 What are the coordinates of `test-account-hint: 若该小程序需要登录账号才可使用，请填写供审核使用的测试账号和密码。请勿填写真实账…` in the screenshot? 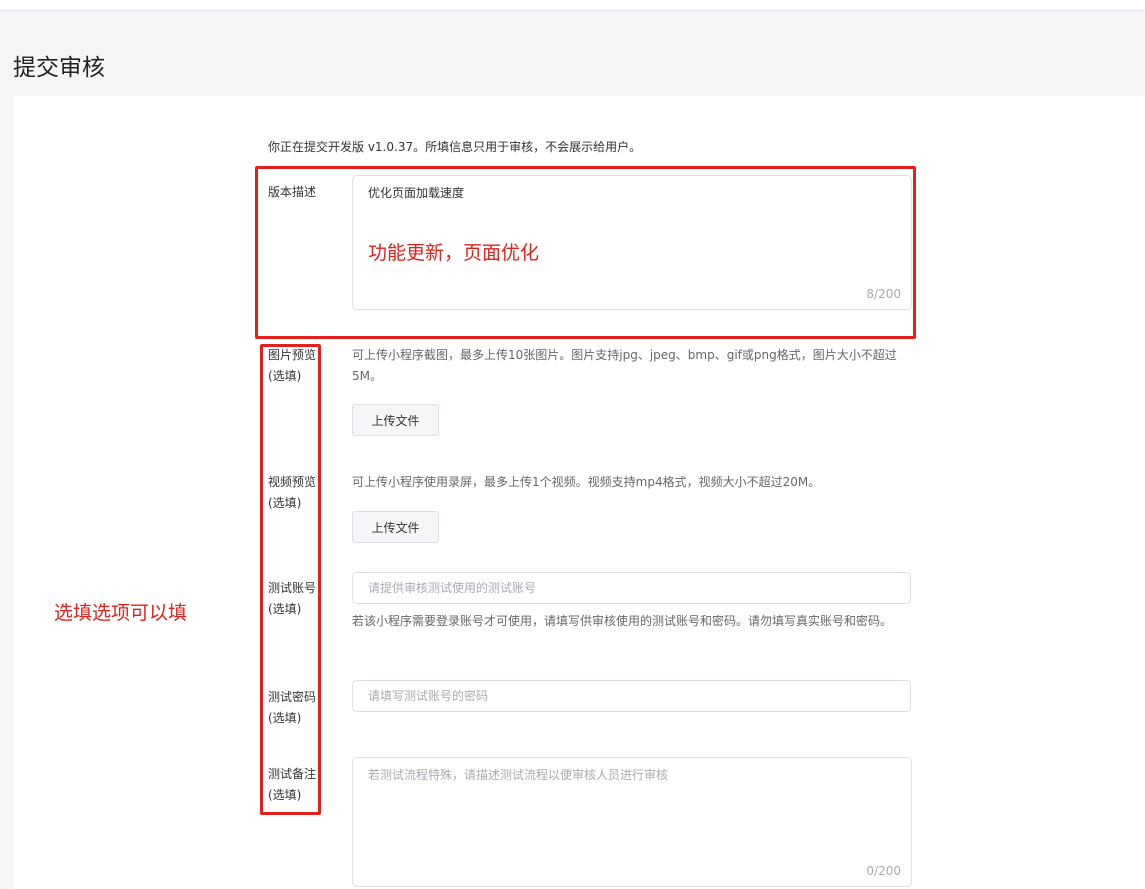 It's located at (622, 621).